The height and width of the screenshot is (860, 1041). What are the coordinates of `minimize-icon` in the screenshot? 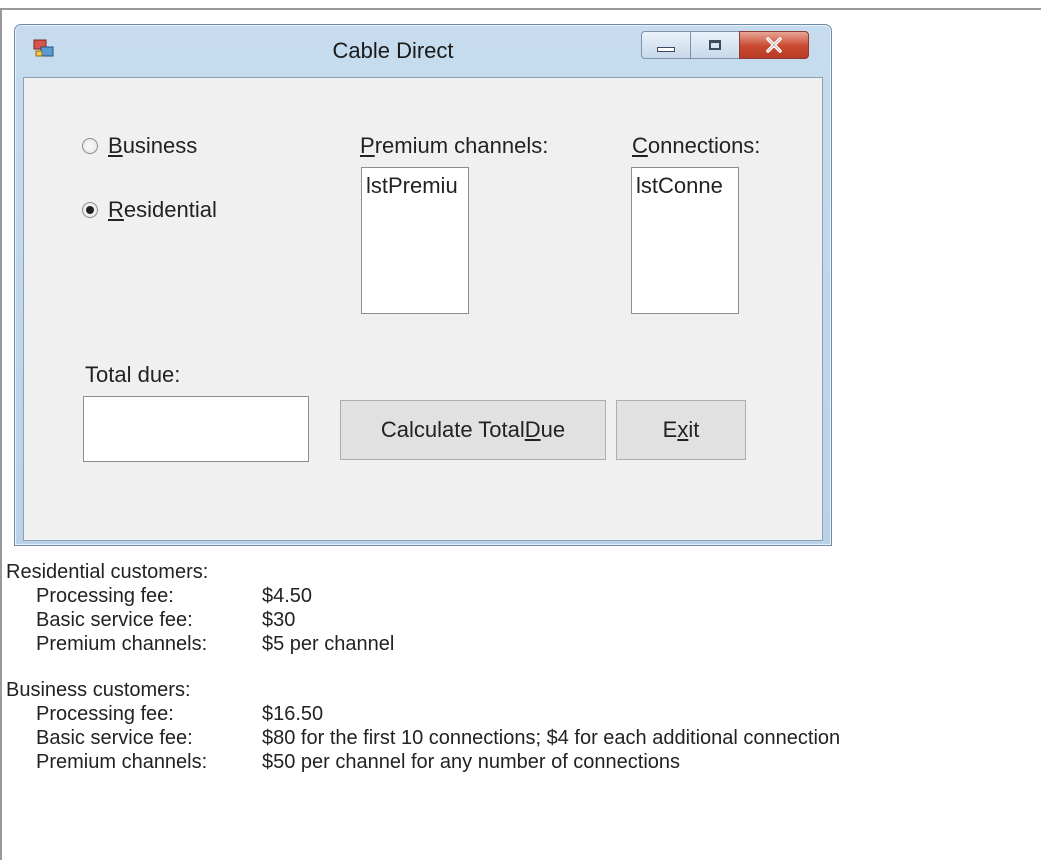 It's located at (666, 49).